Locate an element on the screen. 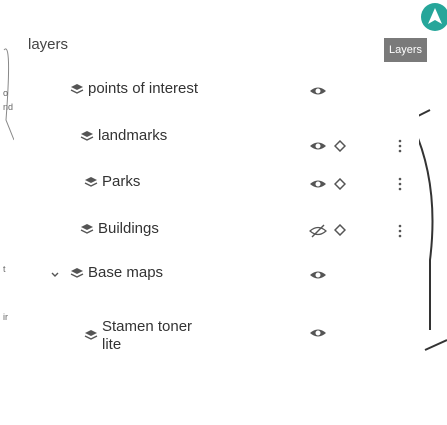  layer-label-stamen-line1: Stamen toner is located at coordinates (147, 326).